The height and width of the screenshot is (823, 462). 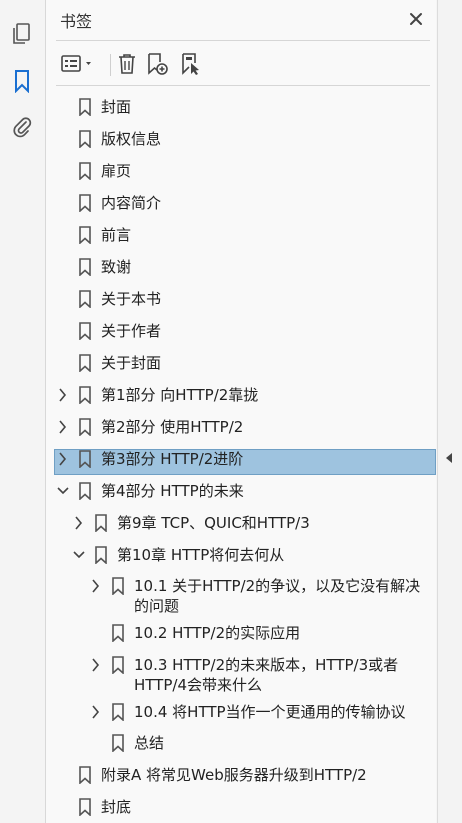 What do you see at coordinates (116, 235) in the screenshot?
I see `bookmark-label: 前言` at bounding box center [116, 235].